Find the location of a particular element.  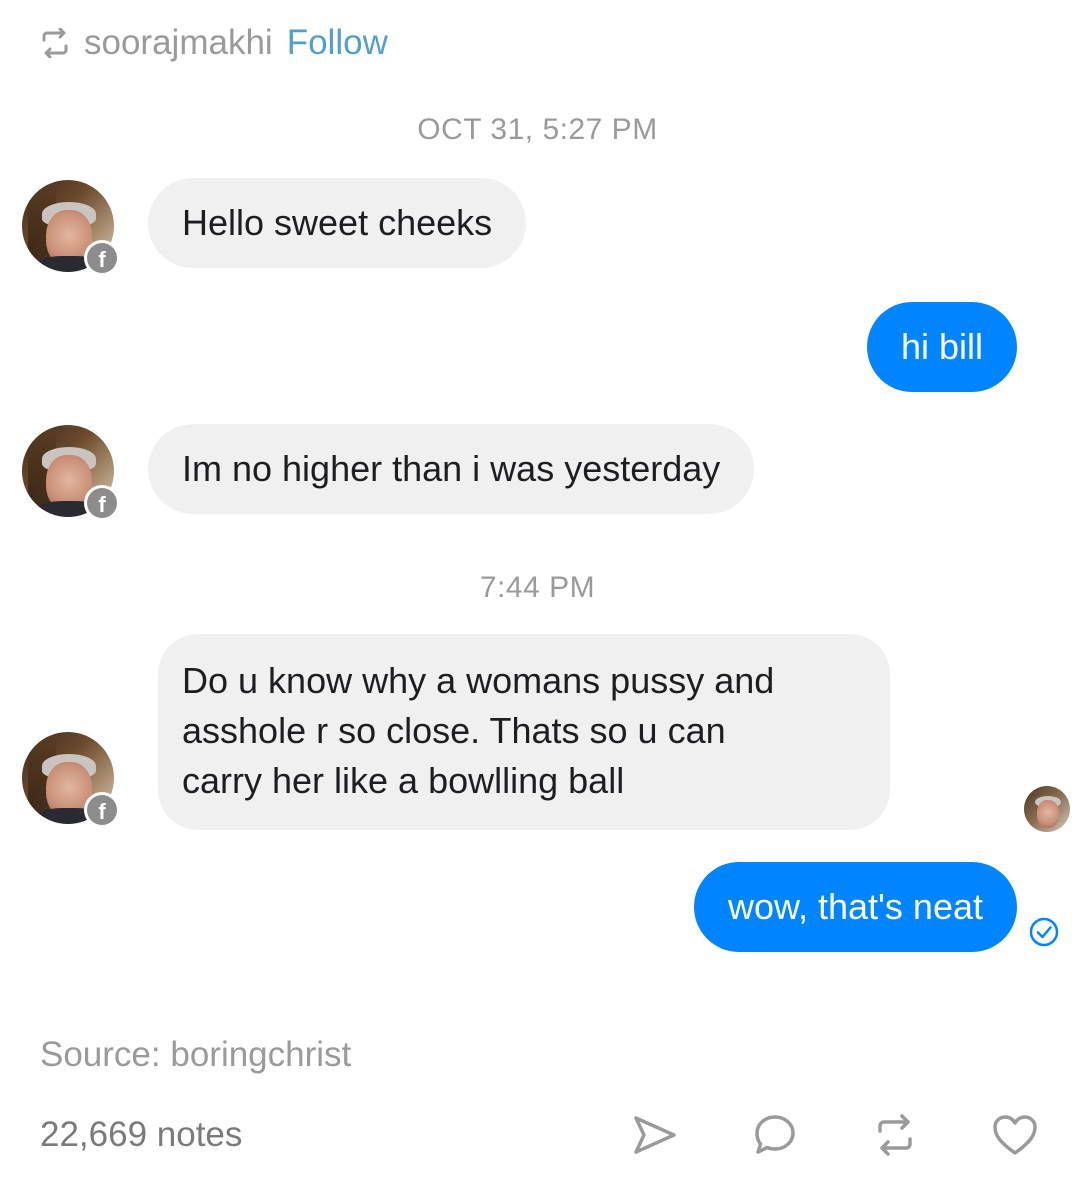

chat-timestamp: 7:44 PM is located at coordinates (537, 587).